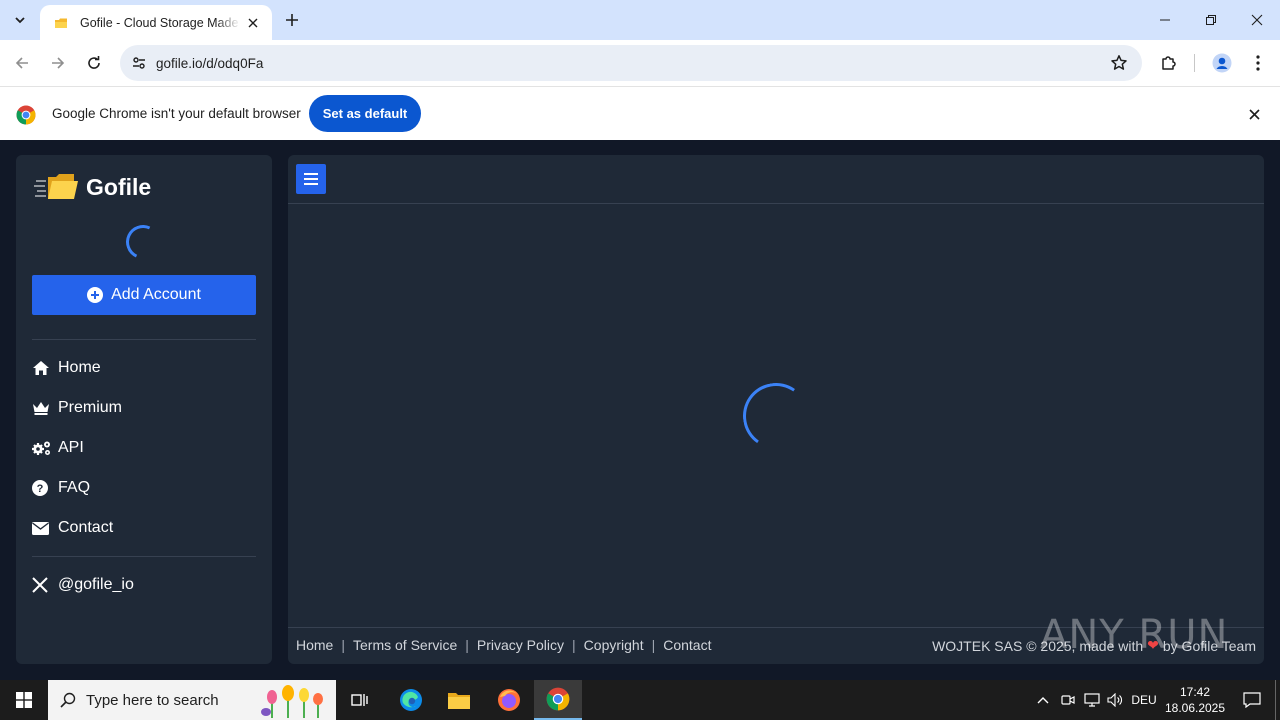 This screenshot has height=720, width=1280. I want to click on footer-link-home: Home, so click(314, 645).